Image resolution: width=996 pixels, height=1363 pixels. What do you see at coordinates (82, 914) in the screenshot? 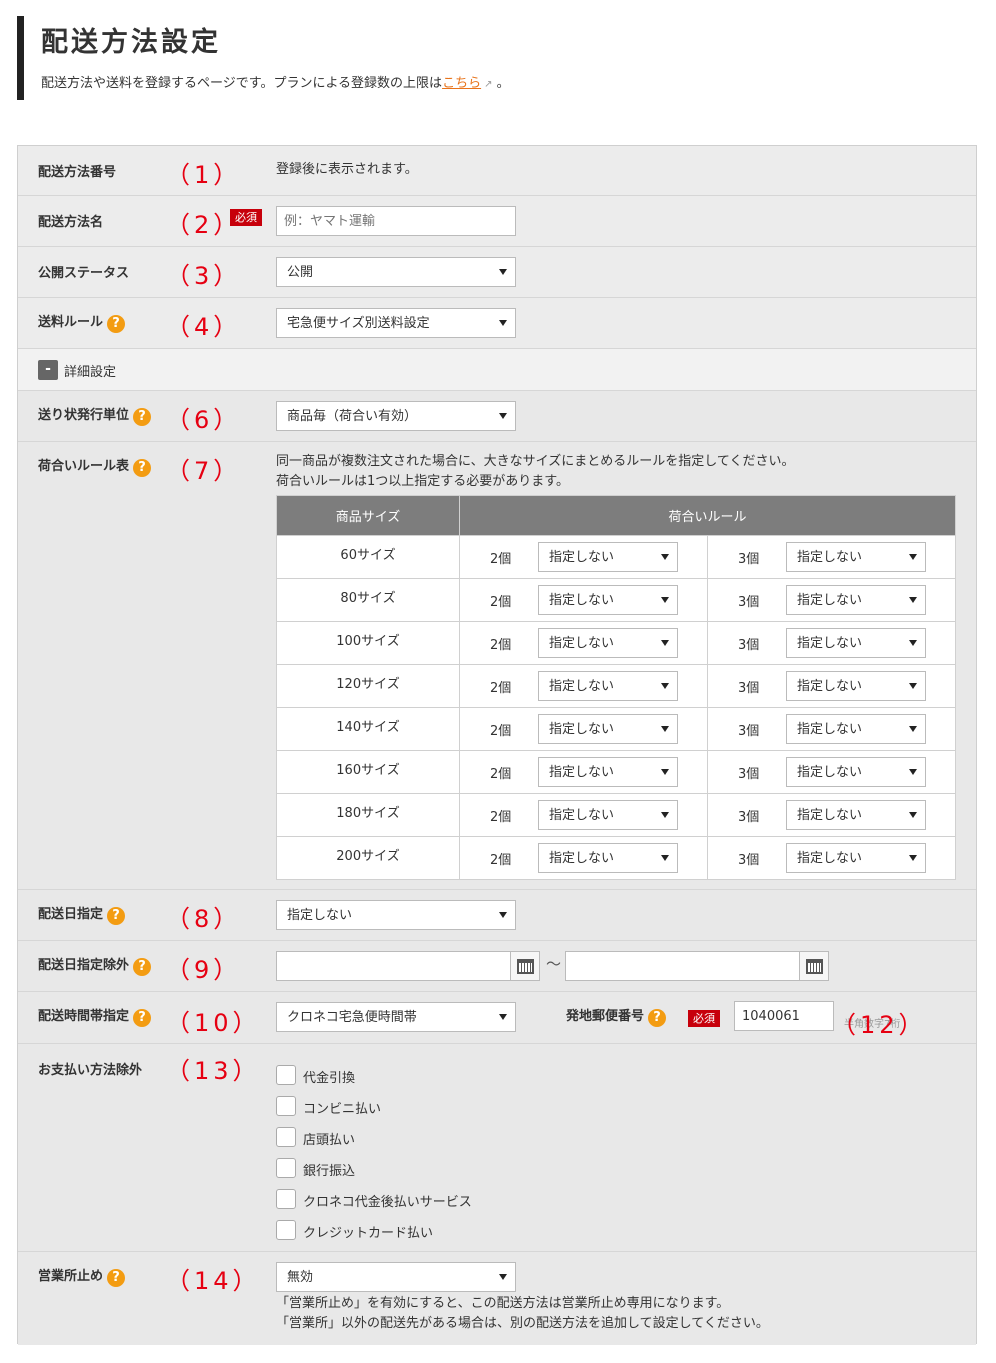
I see `delivery-date-label-group: 配送日指定?` at bounding box center [82, 914].